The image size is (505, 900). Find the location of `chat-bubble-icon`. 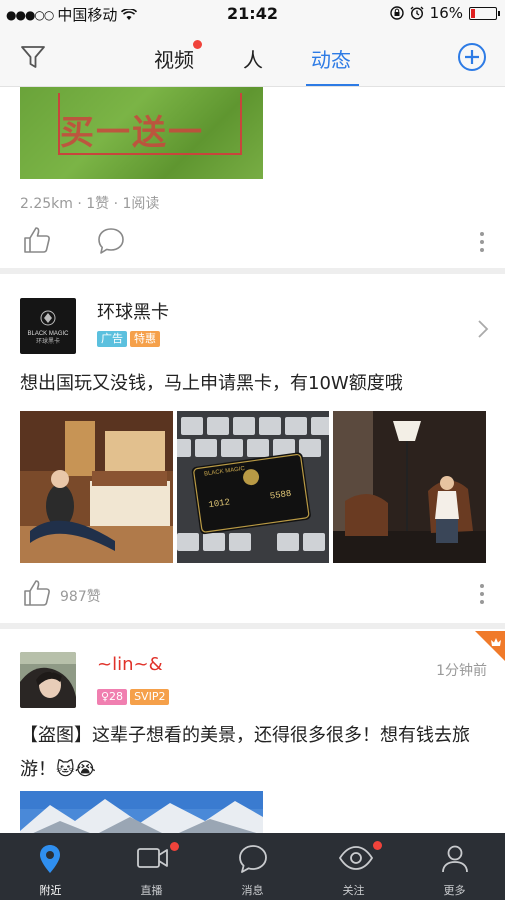

chat-bubble-icon is located at coordinates (253, 859).